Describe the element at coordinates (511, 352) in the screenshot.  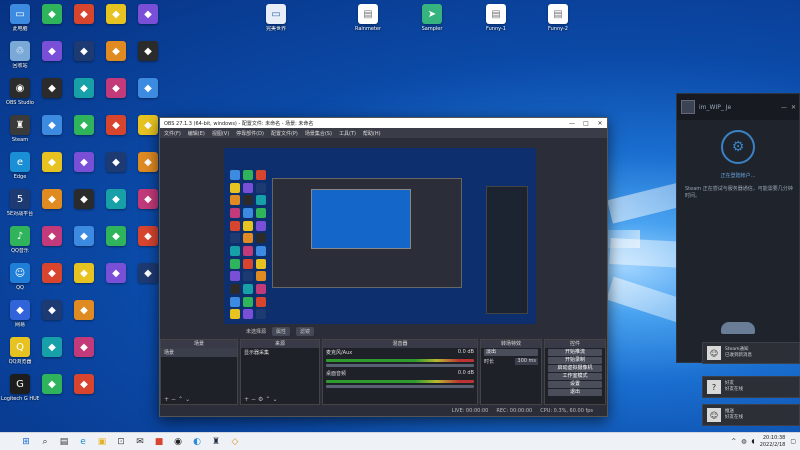
I see `transition-select: 淡出` at that location.